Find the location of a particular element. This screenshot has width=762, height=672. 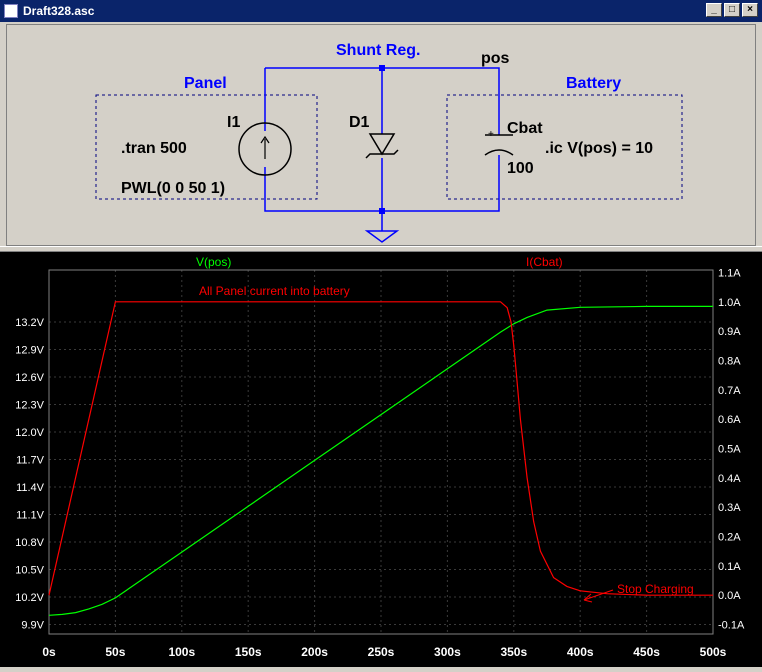

y-left-tick-label: 12.0V is located at coordinates (29, 433).